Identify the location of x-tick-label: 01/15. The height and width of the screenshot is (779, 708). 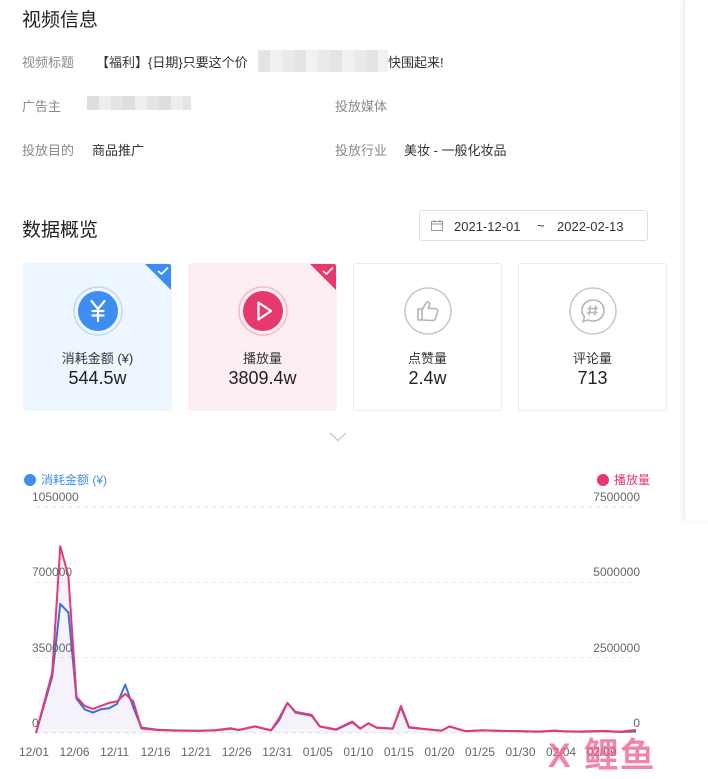
(398, 752).